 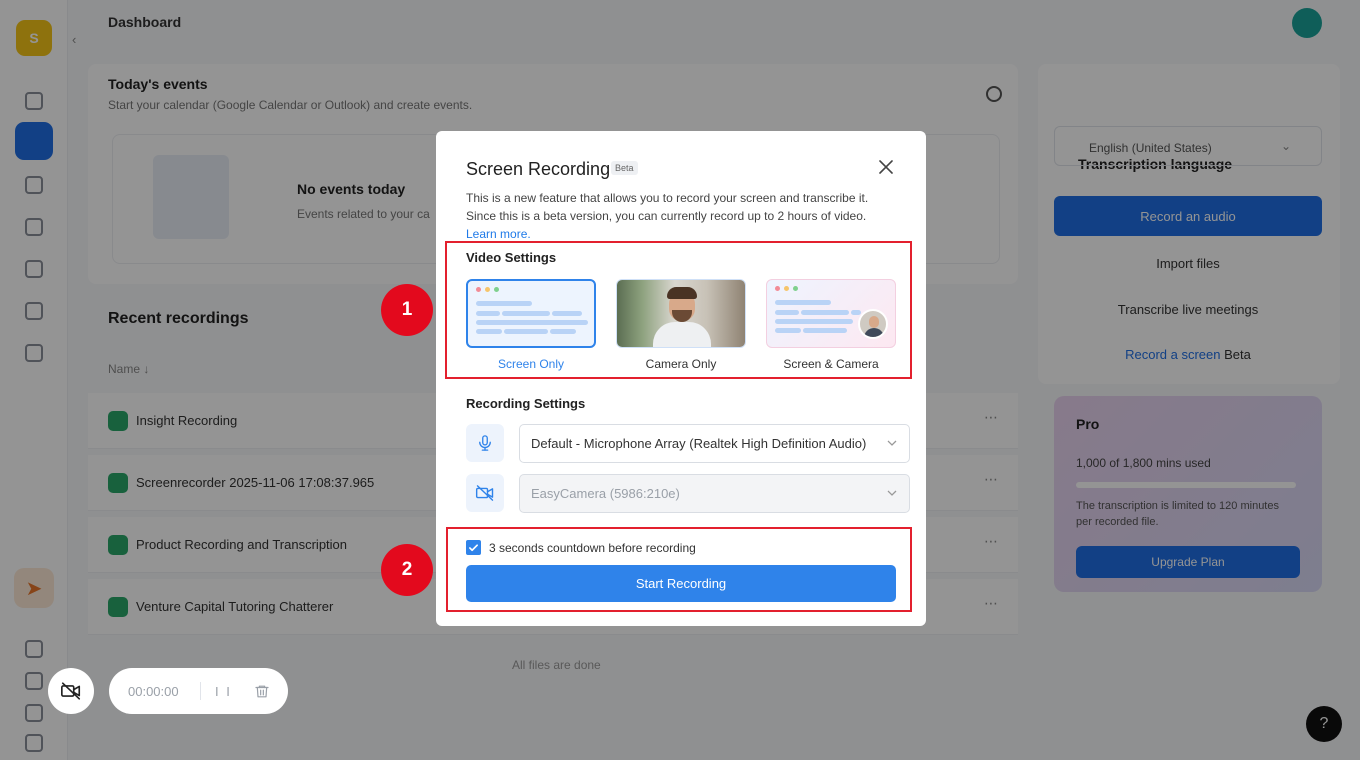 I want to click on close-icon, so click(x=886, y=167).